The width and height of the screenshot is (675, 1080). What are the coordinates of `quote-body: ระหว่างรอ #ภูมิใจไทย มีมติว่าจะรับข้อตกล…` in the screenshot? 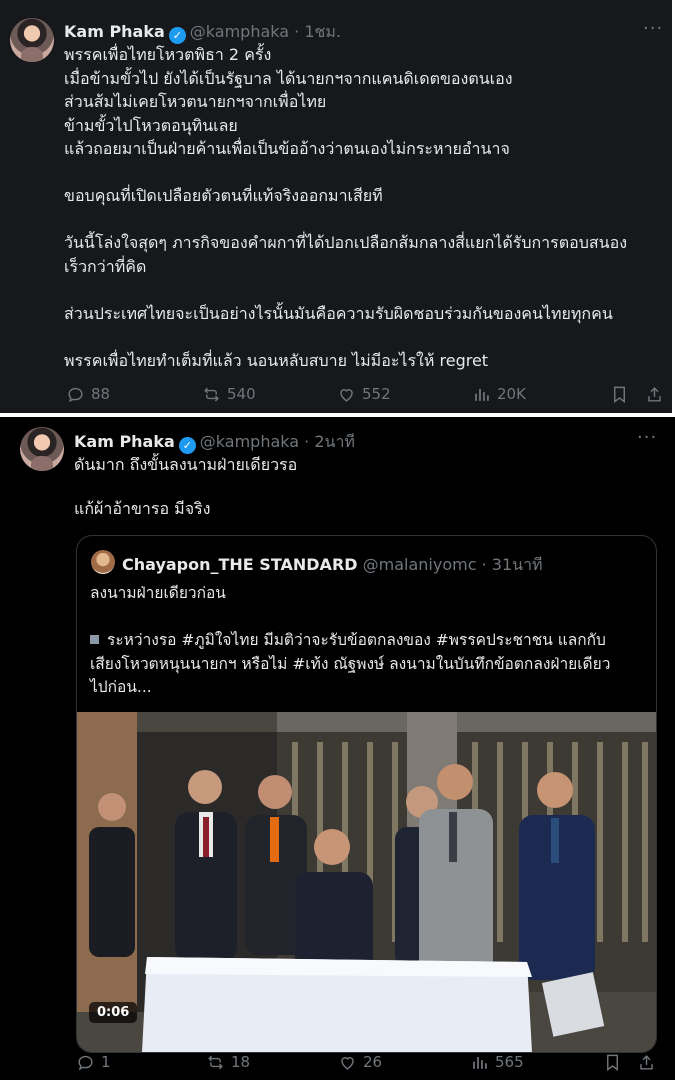 It's located at (350, 663).